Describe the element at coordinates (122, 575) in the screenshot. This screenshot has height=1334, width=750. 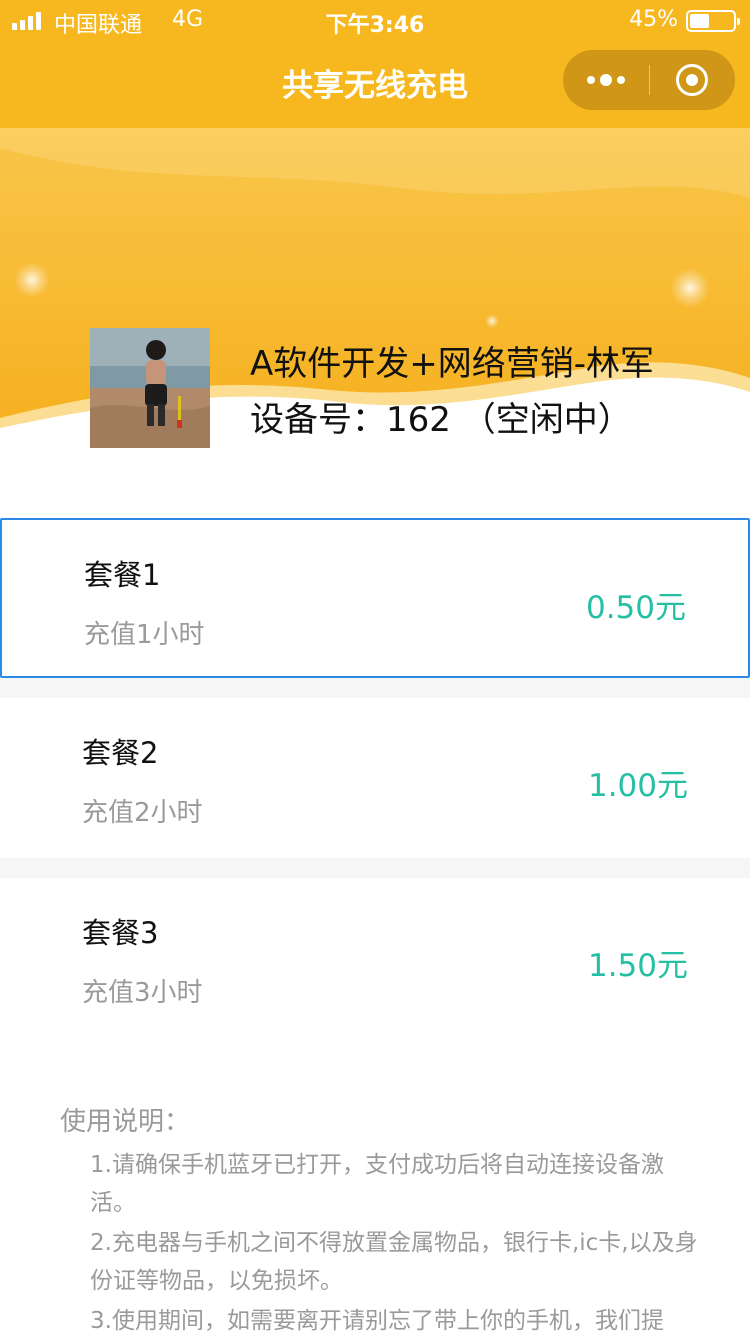
I see `package-name: 套餐1` at that location.